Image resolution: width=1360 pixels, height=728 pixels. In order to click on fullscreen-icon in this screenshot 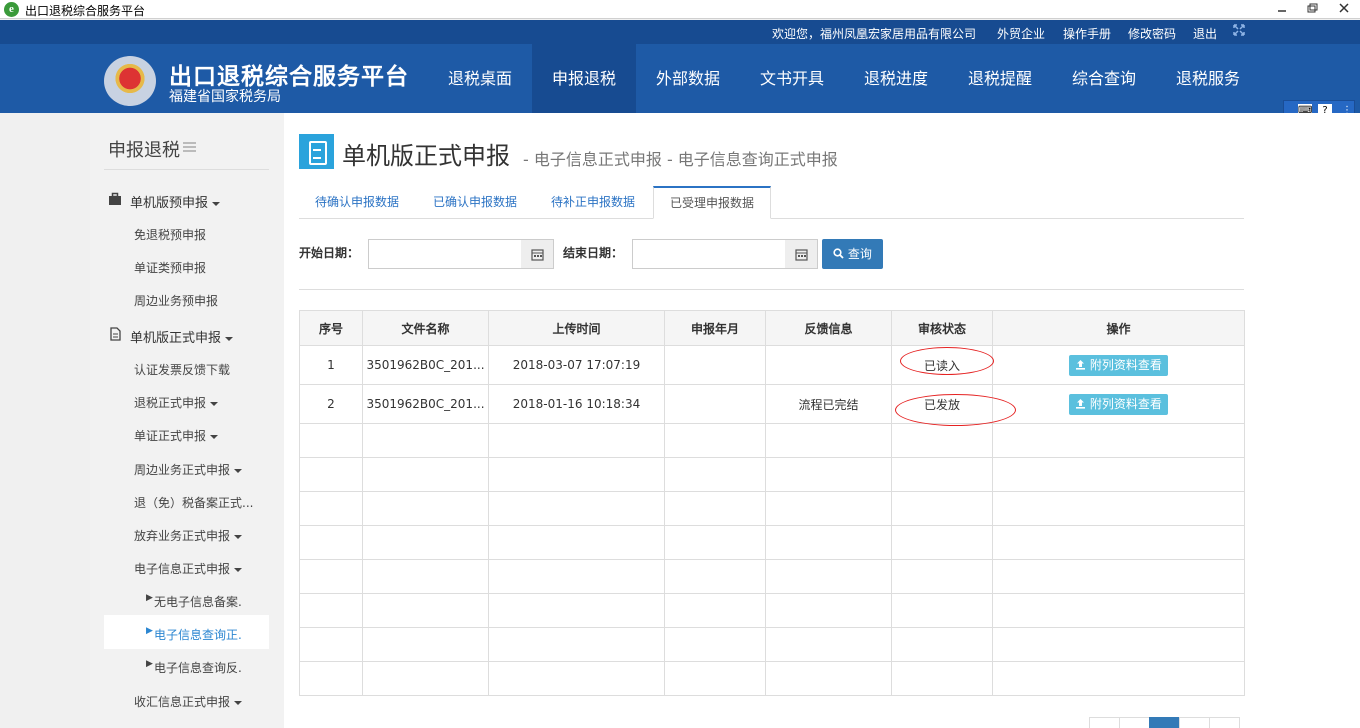, I will do `click(1239, 31)`.